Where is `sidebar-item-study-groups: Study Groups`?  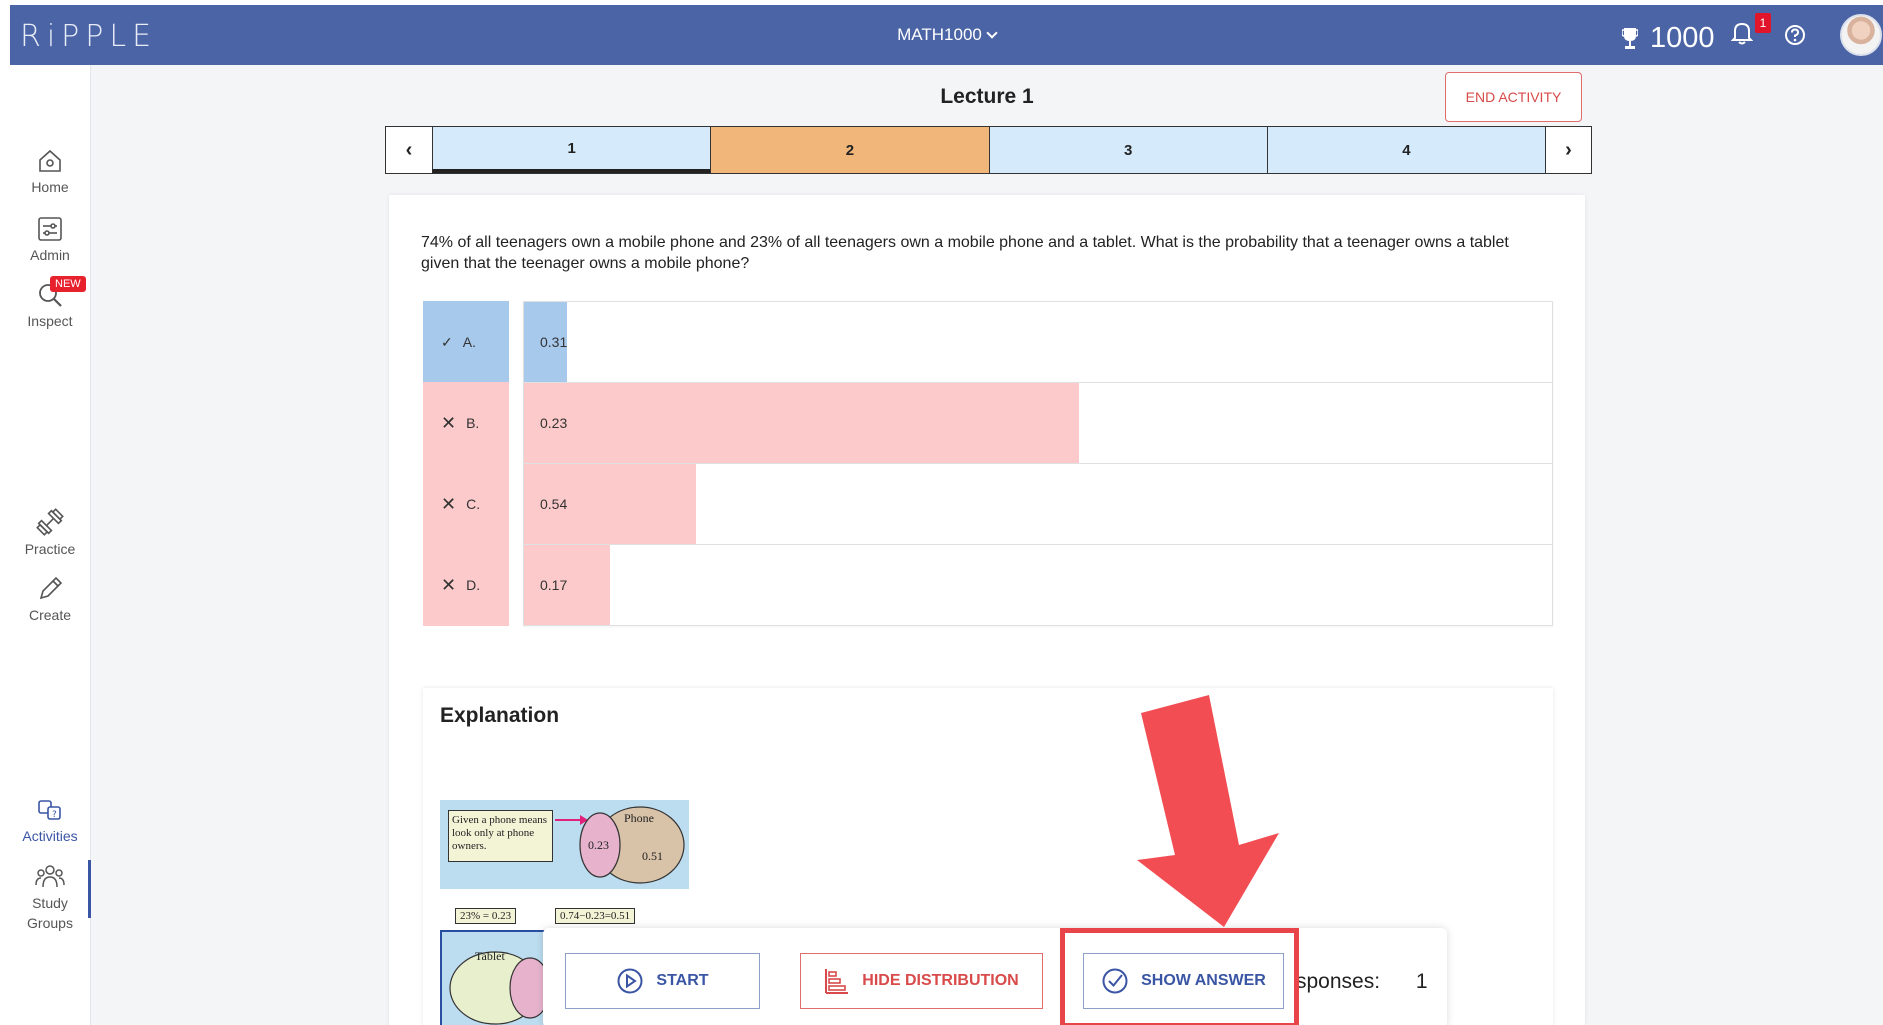 sidebar-item-study-groups: Study Groups is located at coordinates (50, 898).